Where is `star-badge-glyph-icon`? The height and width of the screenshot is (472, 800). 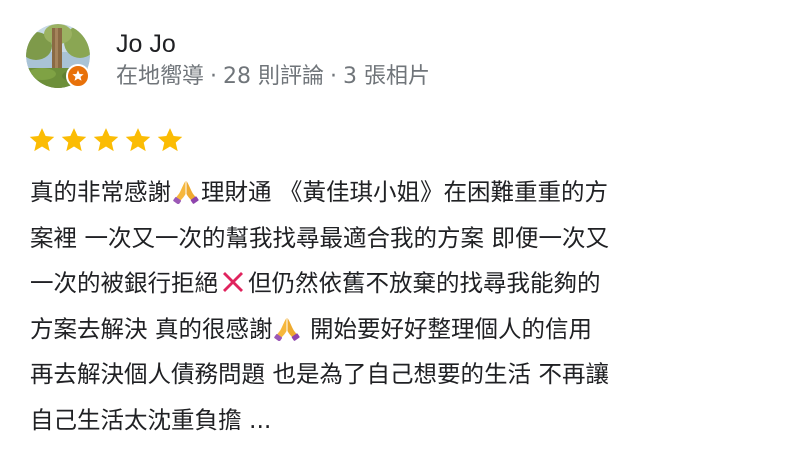
star-badge-glyph-icon is located at coordinates (78, 75).